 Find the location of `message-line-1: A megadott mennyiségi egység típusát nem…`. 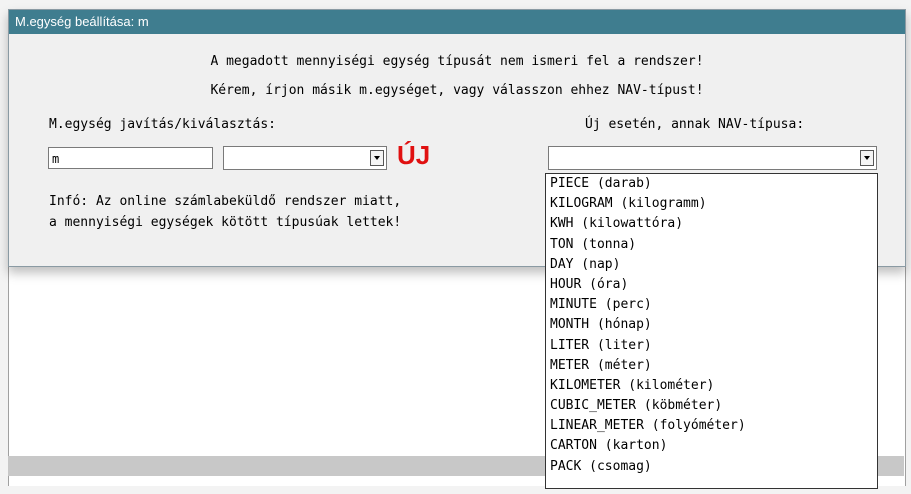

message-line-1: A megadott mennyiségi egység típusát nem… is located at coordinates (457, 61).